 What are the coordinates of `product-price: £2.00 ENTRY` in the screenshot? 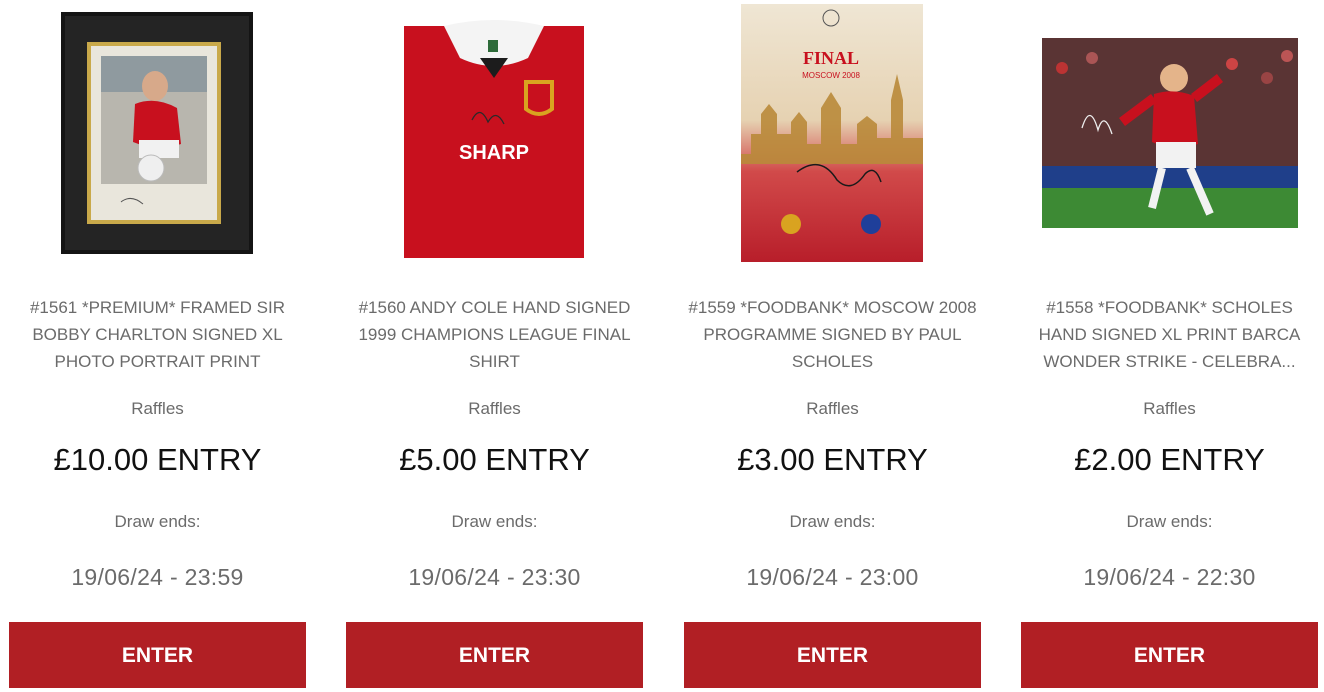 It's located at (1169, 459).